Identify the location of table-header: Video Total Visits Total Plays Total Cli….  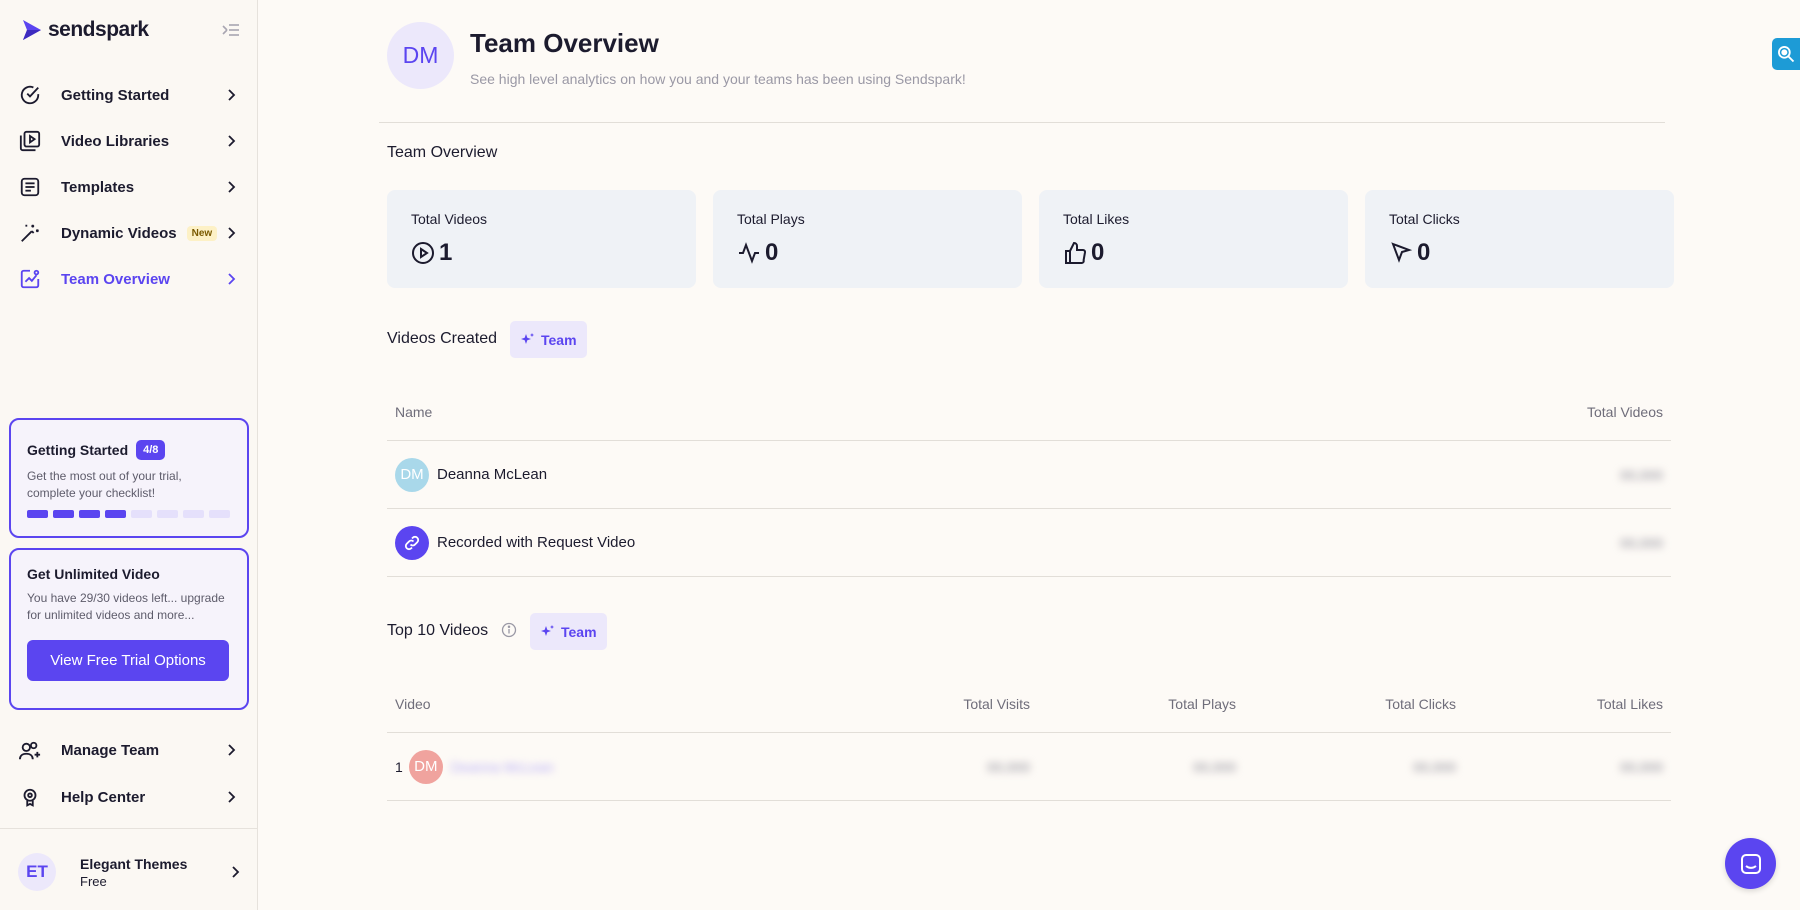
(1029, 704).